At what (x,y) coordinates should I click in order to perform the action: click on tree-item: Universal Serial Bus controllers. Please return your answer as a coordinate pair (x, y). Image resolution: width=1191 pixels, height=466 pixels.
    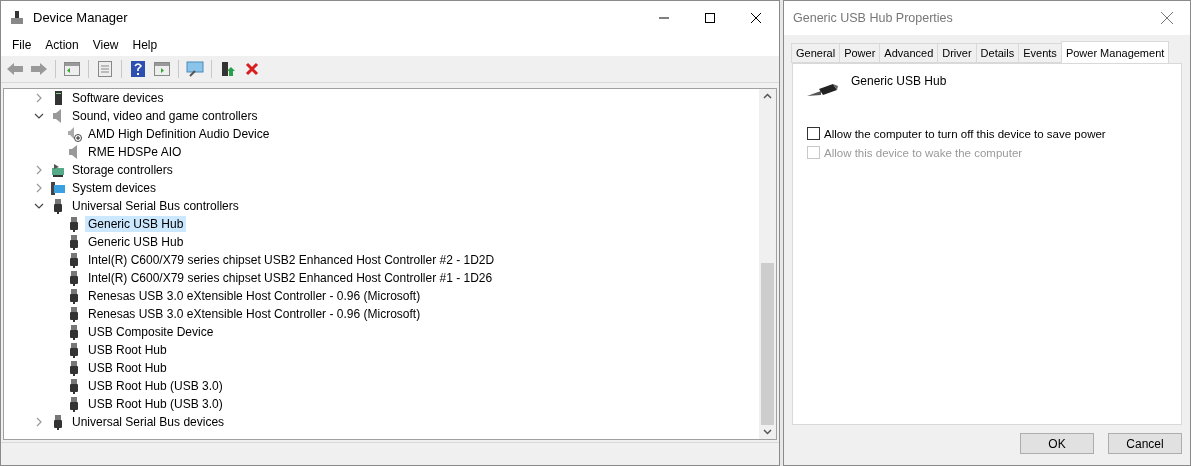
    Looking at the image, I should click on (155, 206).